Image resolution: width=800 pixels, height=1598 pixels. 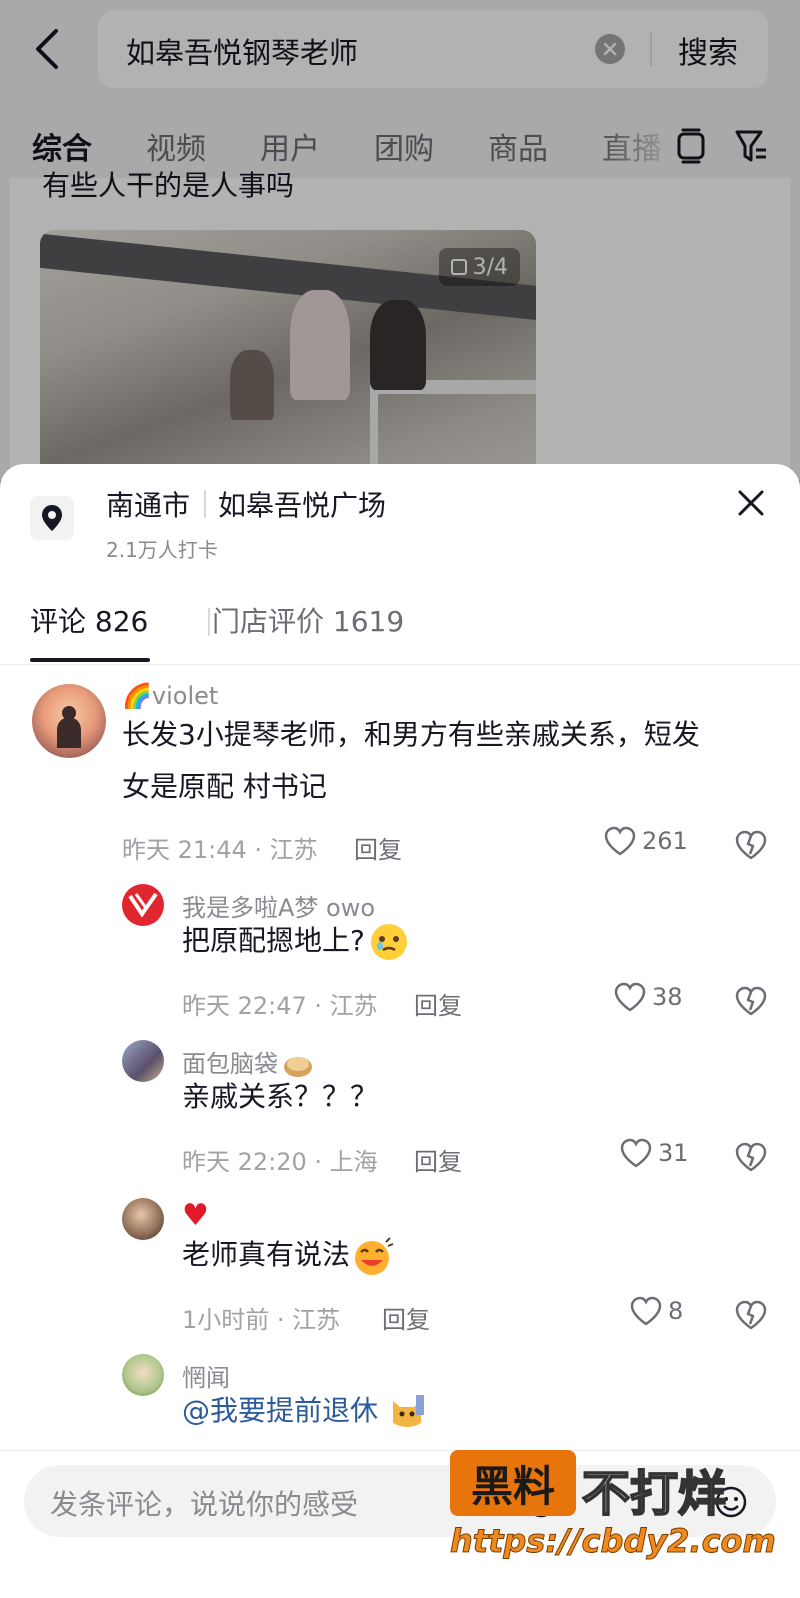 I want to click on comment-text: @我要提前退休, so click(x=304, y=1411).